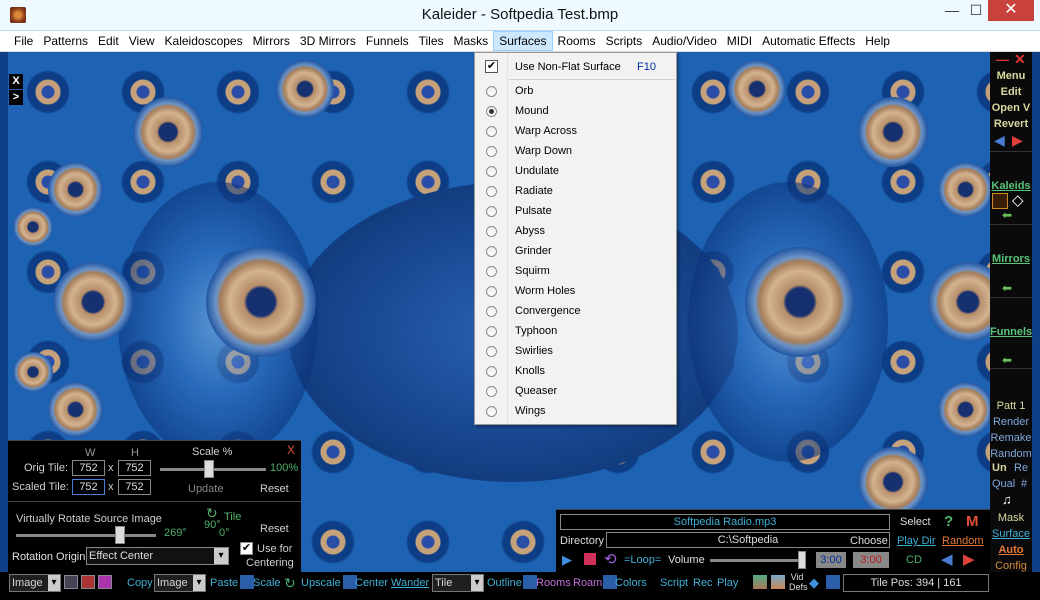 The image size is (1040, 600). Describe the element at coordinates (157, 556) in the screenshot. I see `rotation-origin-select: Effect Center ▾` at that location.